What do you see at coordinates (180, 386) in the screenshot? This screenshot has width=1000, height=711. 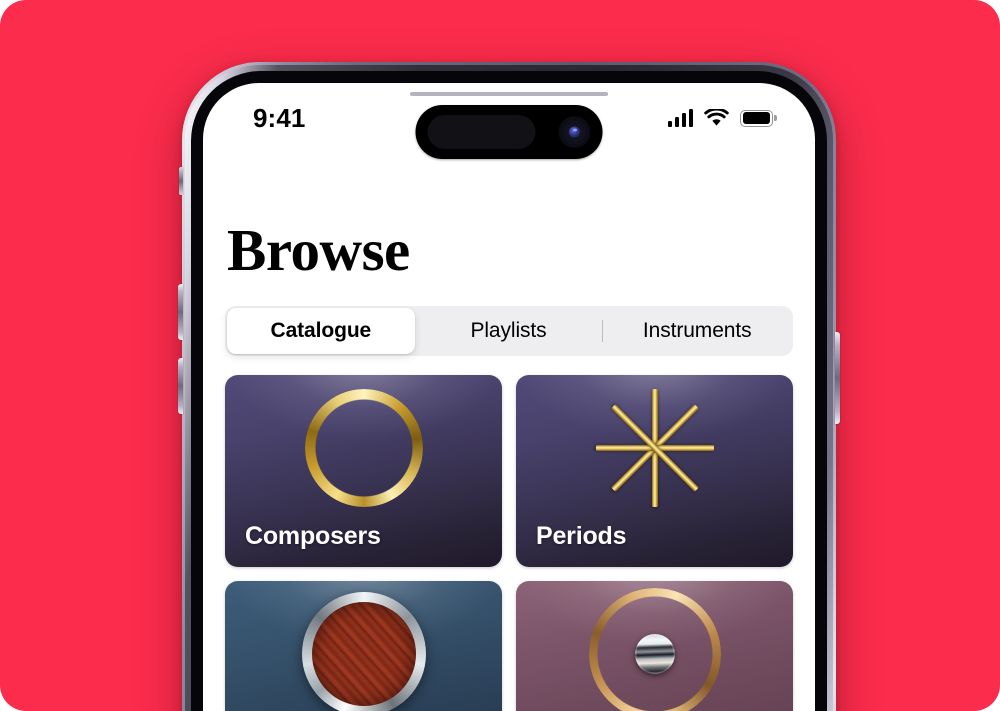 I see `volume-down-button` at bounding box center [180, 386].